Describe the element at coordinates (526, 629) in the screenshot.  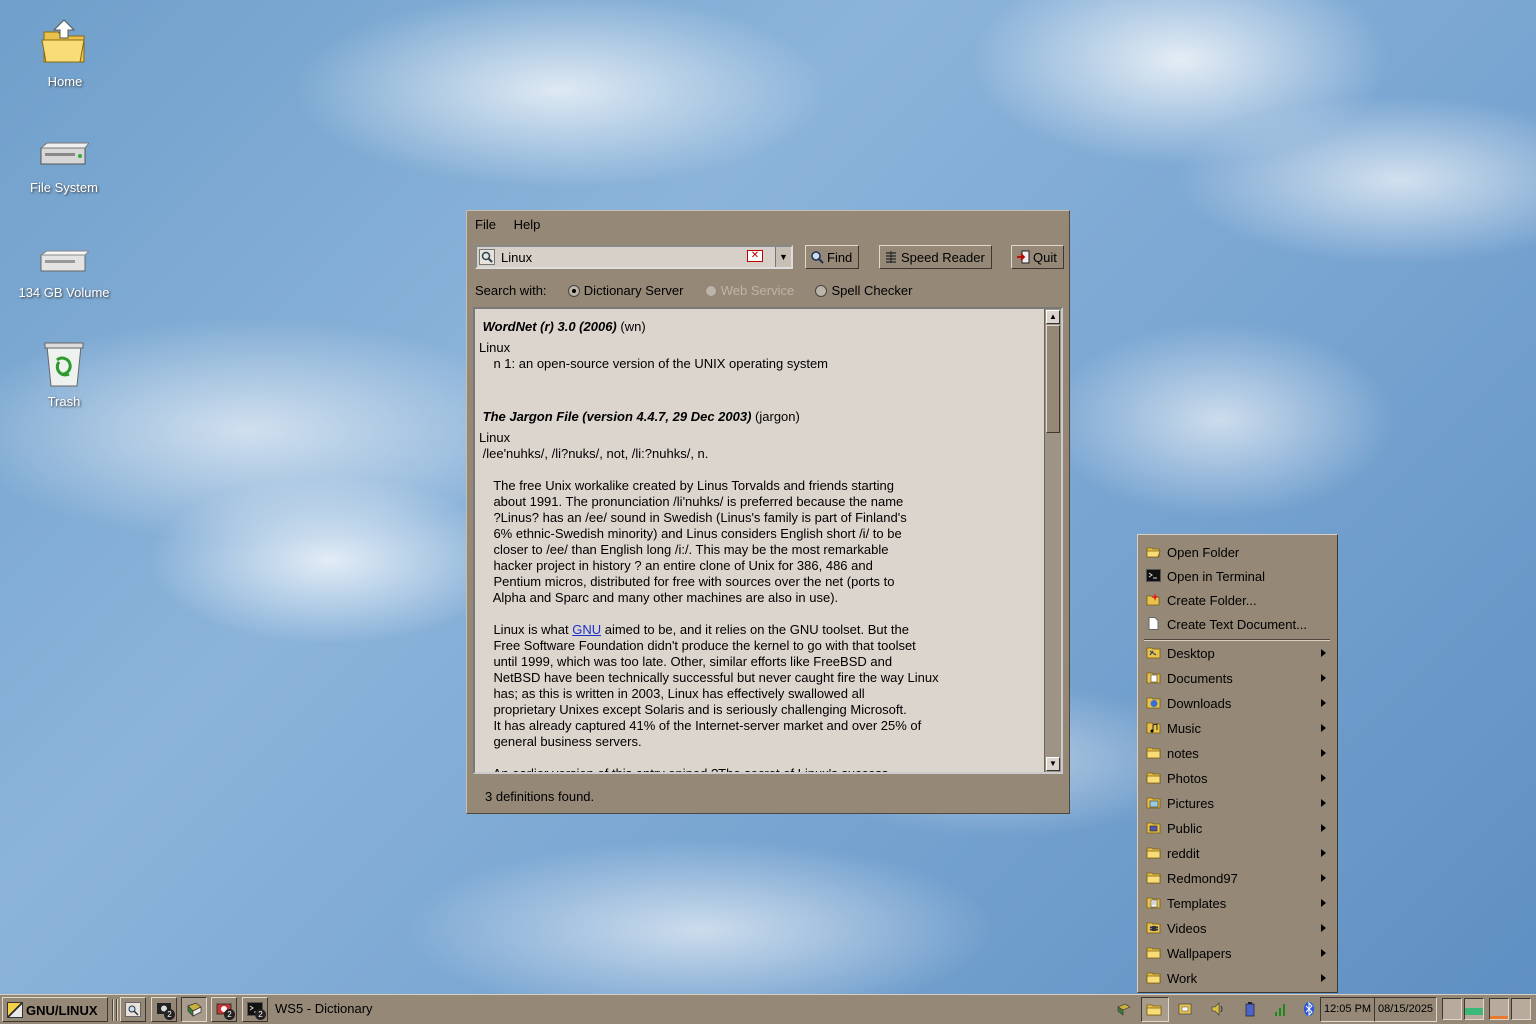
I see `definition-line: Linux is what` at that location.